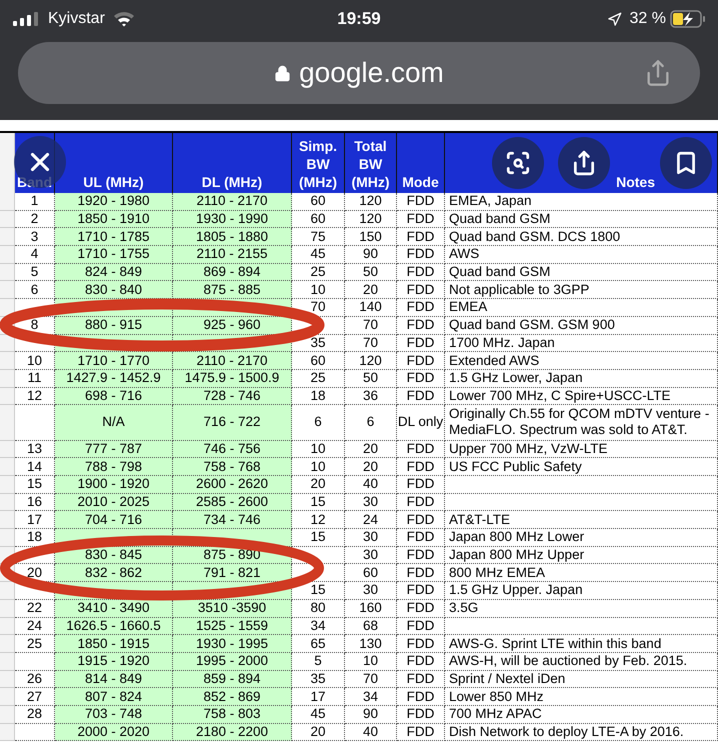  What do you see at coordinates (318, 520) in the screenshot?
I see `table-cell: 12` at bounding box center [318, 520].